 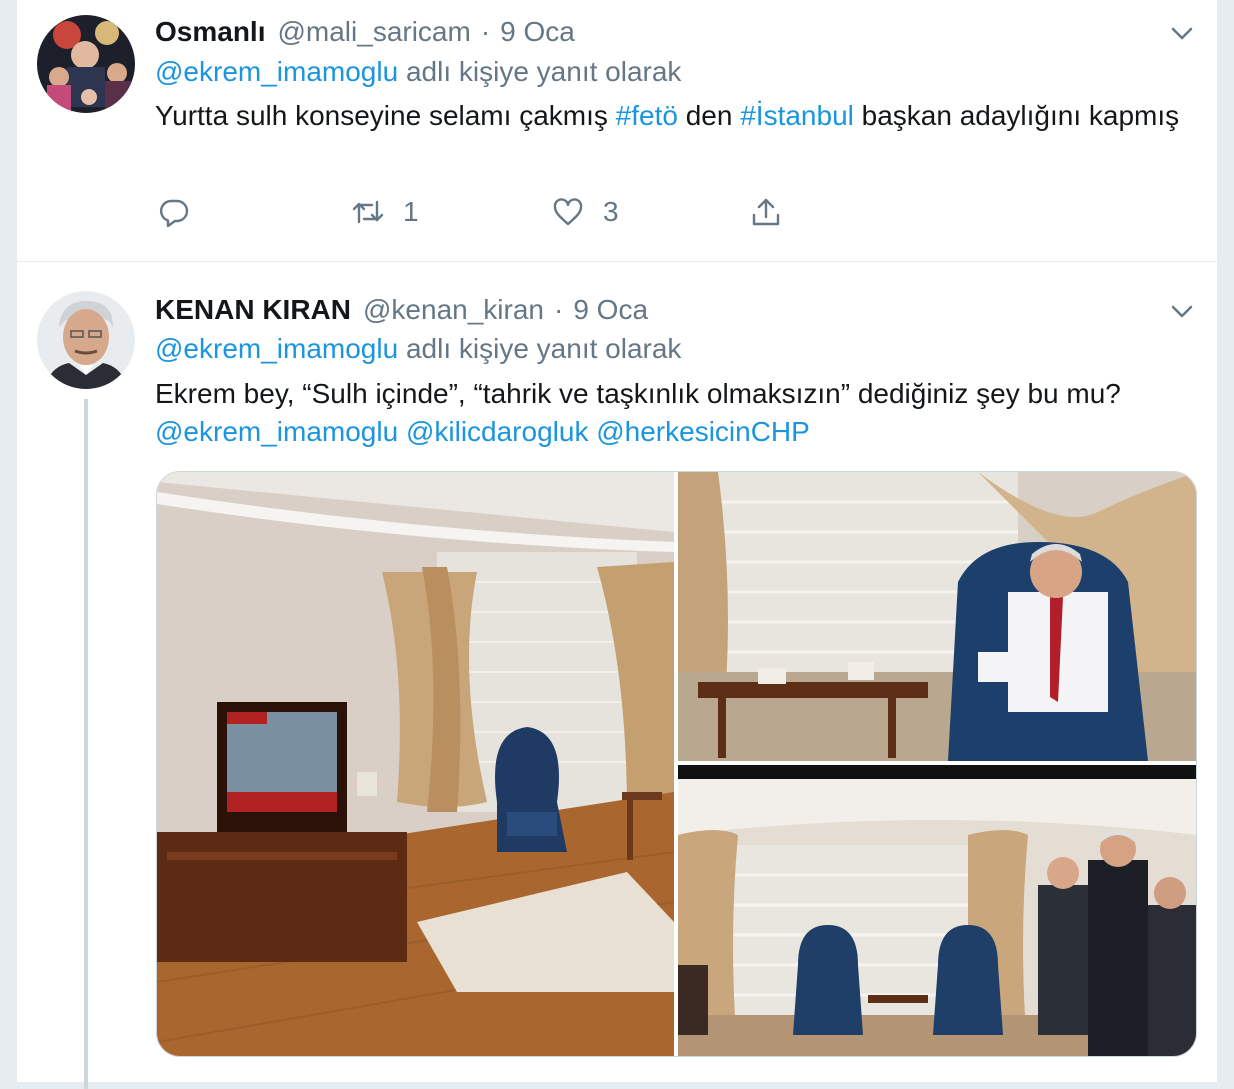 I want to click on heart-icon, so click(x=568, y=212).